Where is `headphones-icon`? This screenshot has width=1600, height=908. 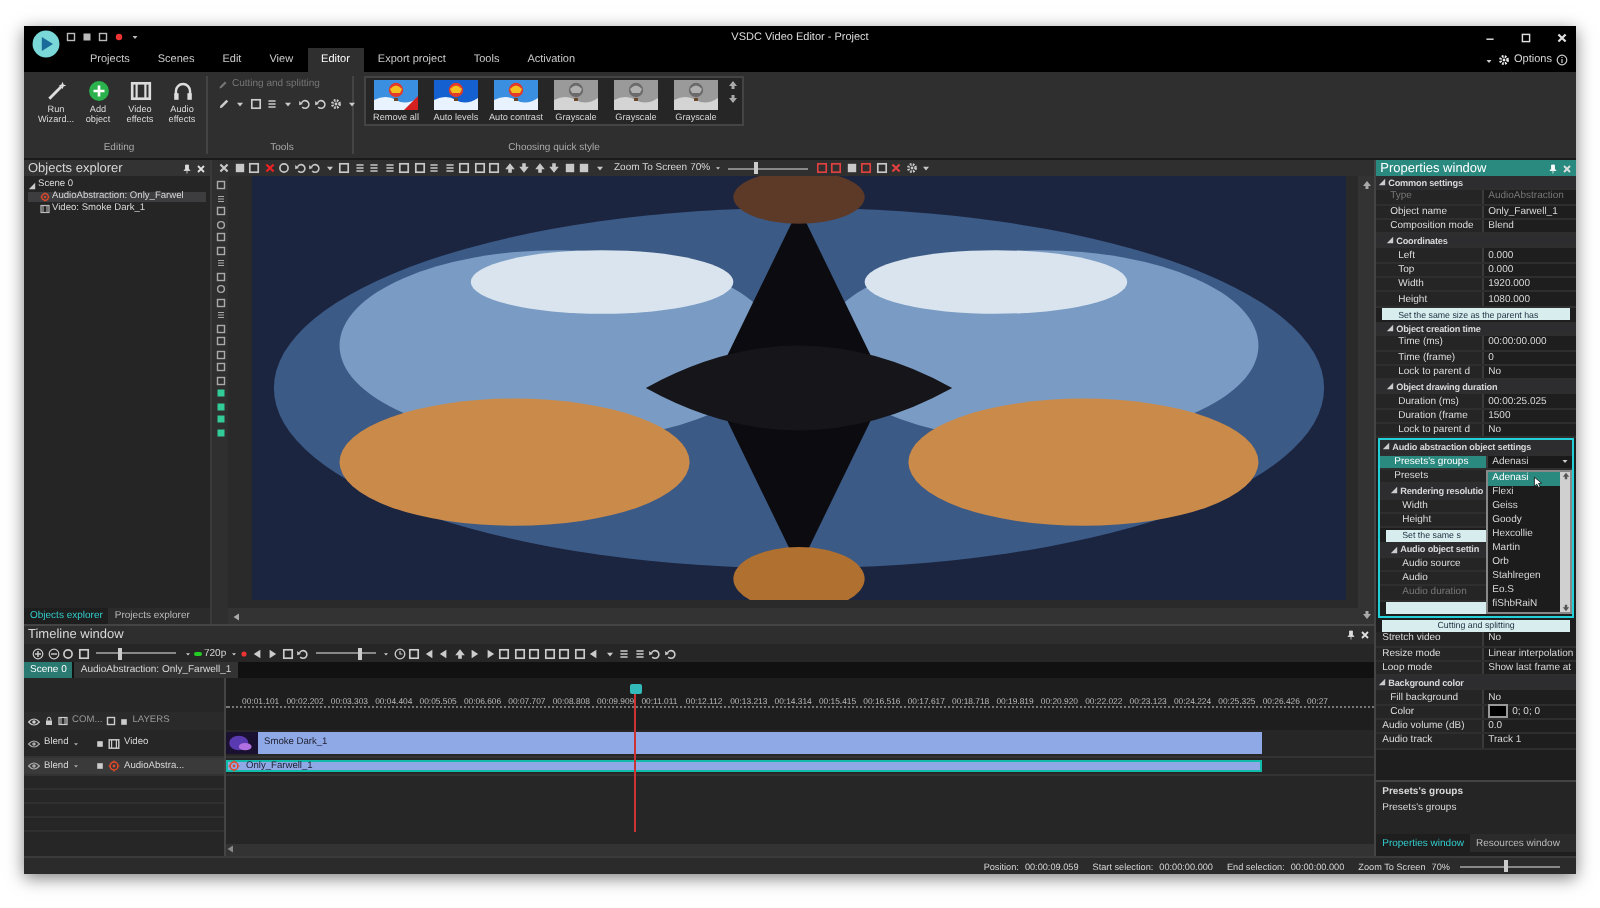 headphones-icon is located at coordinates (182, 91).